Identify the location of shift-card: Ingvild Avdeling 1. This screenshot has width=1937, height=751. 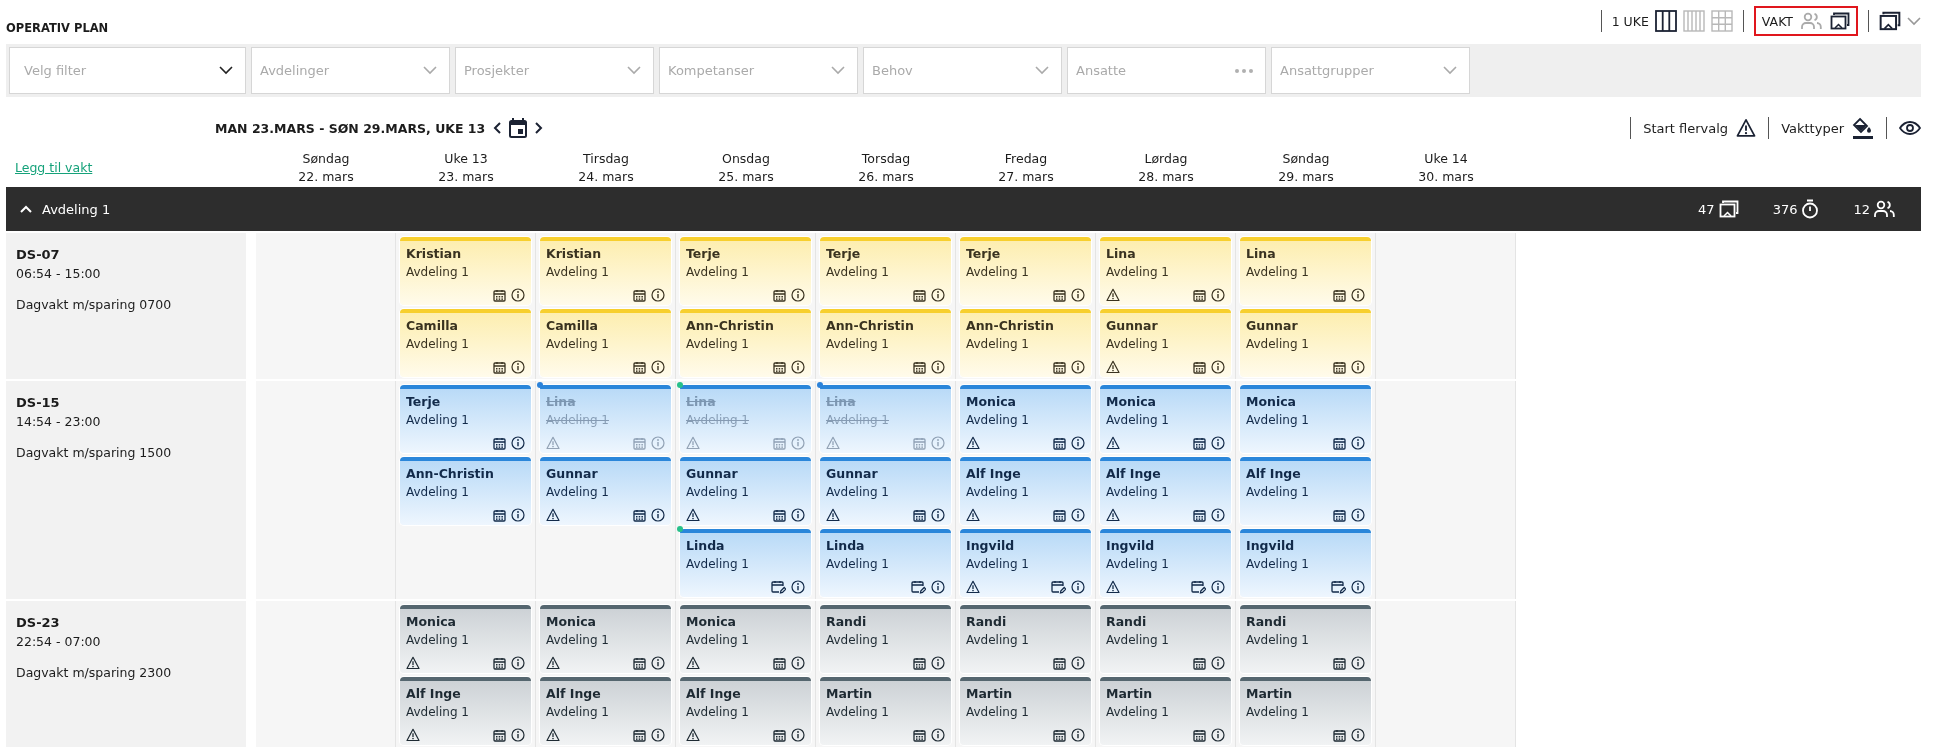
(1025, 563).